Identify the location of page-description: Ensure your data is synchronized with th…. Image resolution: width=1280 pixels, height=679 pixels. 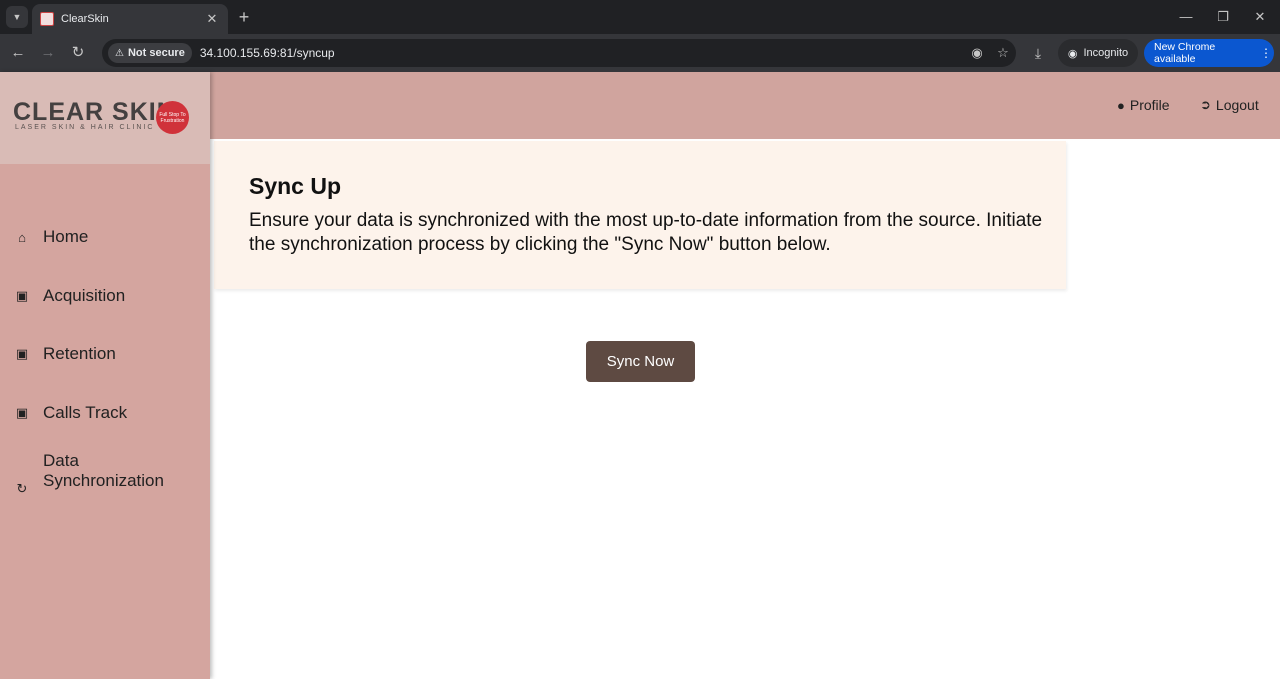
(646, 232).